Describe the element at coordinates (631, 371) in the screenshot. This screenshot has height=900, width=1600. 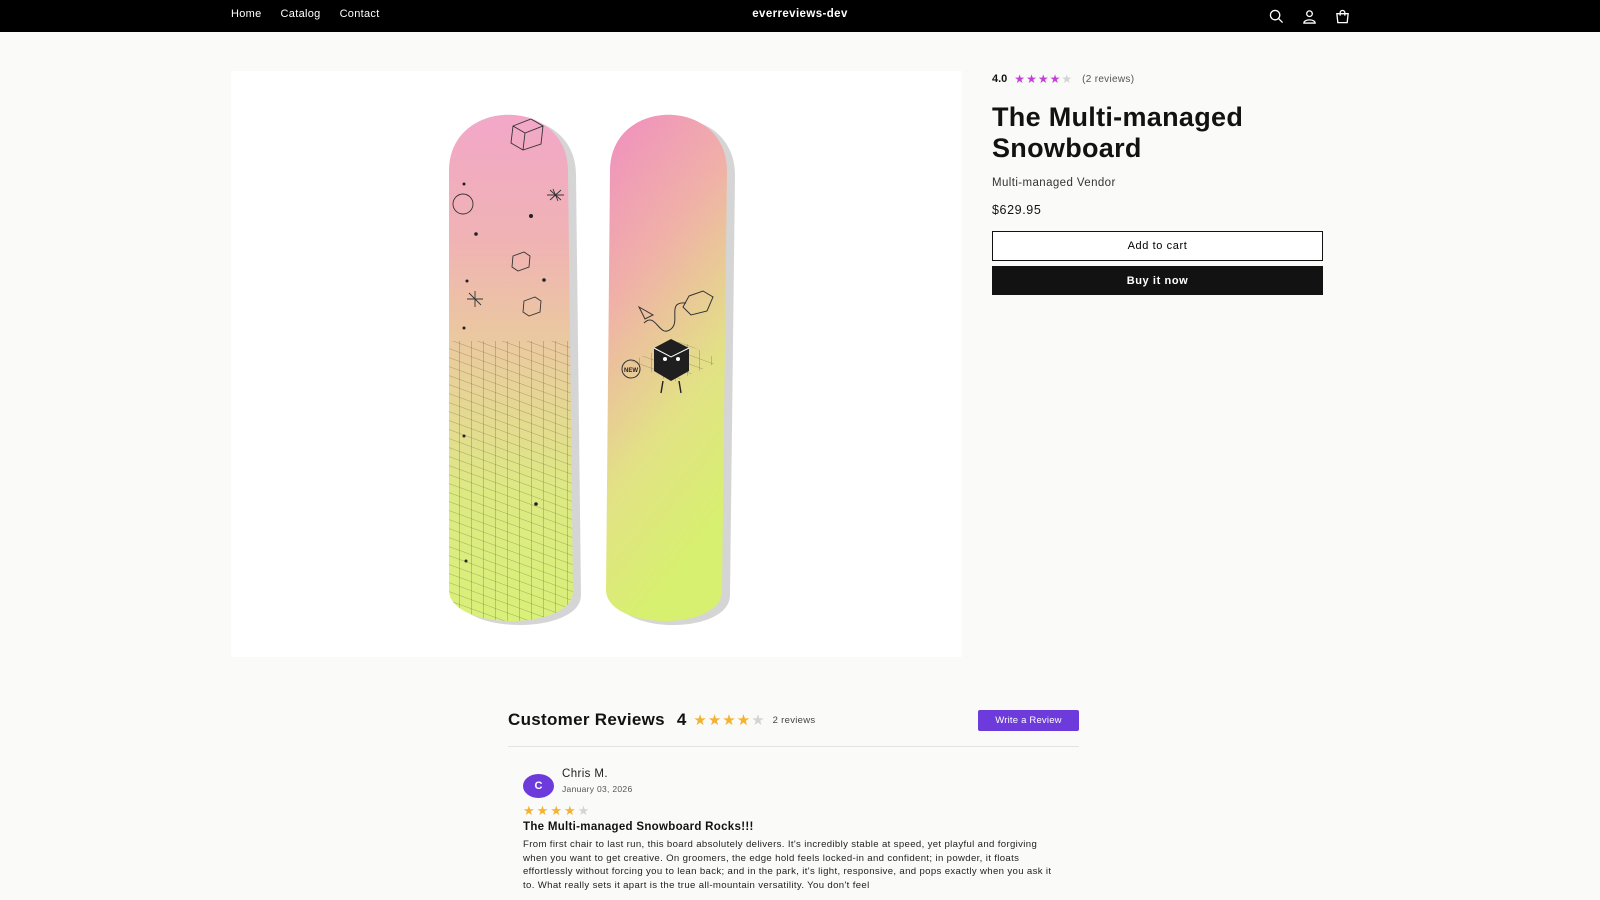
I see `new-badge-text: NEW` at that location.